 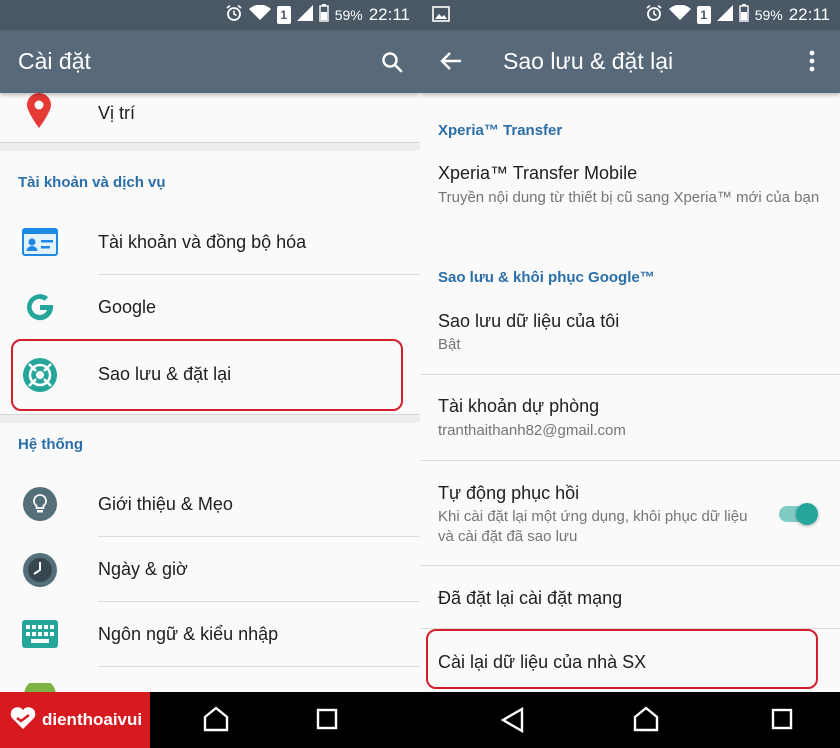 I want to click on settings-item-label: Sao lưu dữ liệu của tôi, so click(x=529, y=321).